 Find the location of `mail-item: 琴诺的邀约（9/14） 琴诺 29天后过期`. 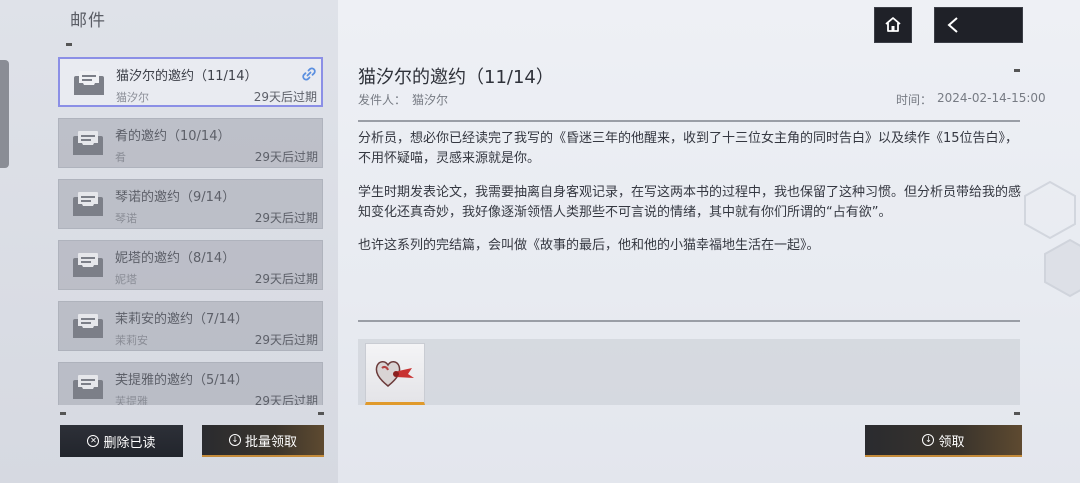

mail-item: 琴诺的邀约（9/14） 琴诺 29天后过期 is located at coordinates (190, 204).